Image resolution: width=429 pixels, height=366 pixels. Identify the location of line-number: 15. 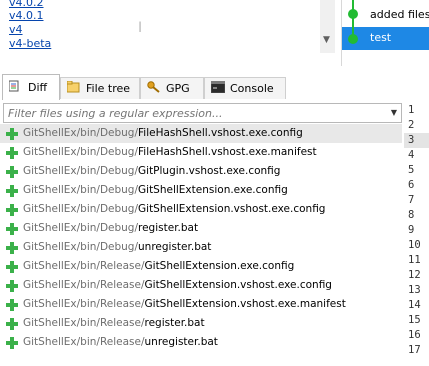
(414, 320).